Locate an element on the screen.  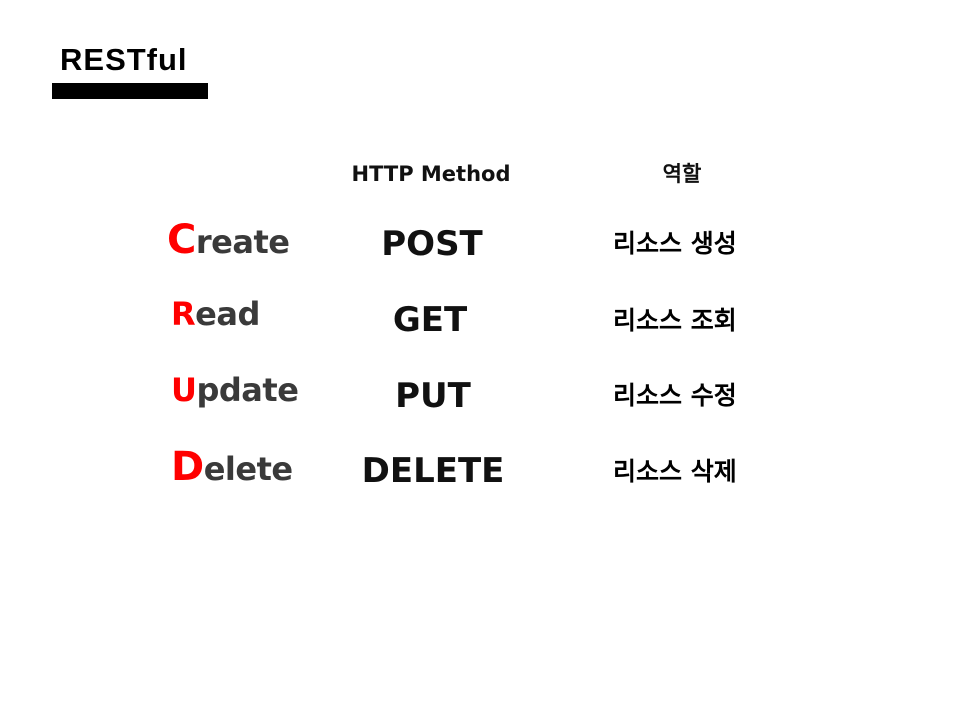
crud-create-rest: reate is located at coordinates (242, 242).